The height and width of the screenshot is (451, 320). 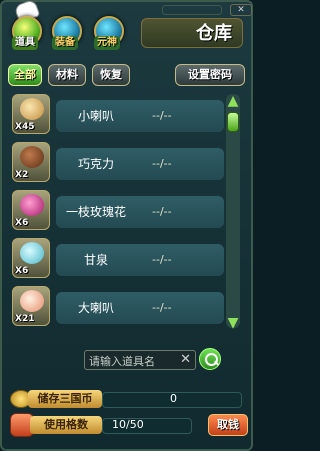 I want to click on item-plate: 大喇叭 --/--, so click(x=140, y=308).